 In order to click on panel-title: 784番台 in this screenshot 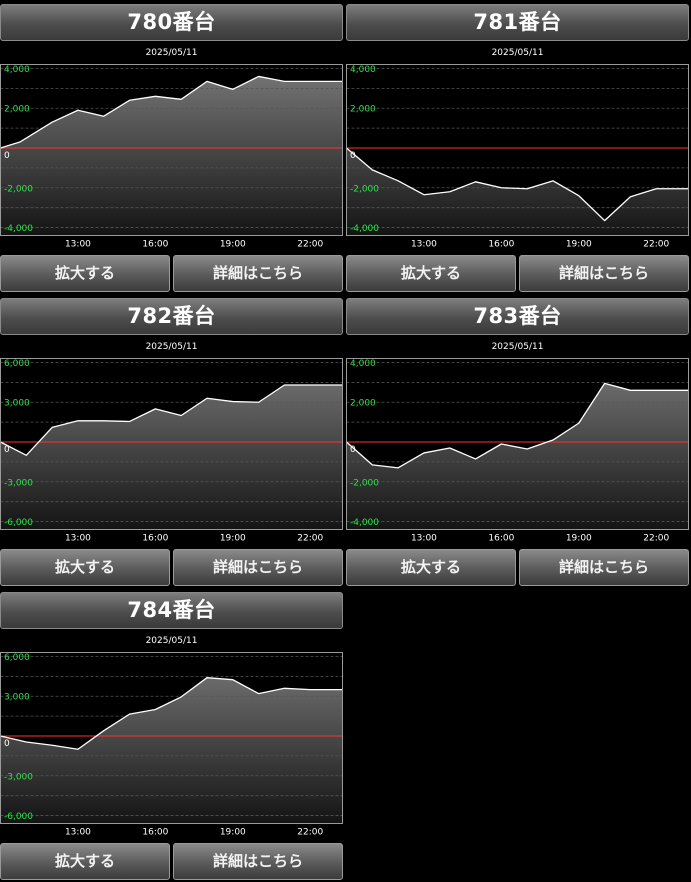, I will do `click(171, 610)`.